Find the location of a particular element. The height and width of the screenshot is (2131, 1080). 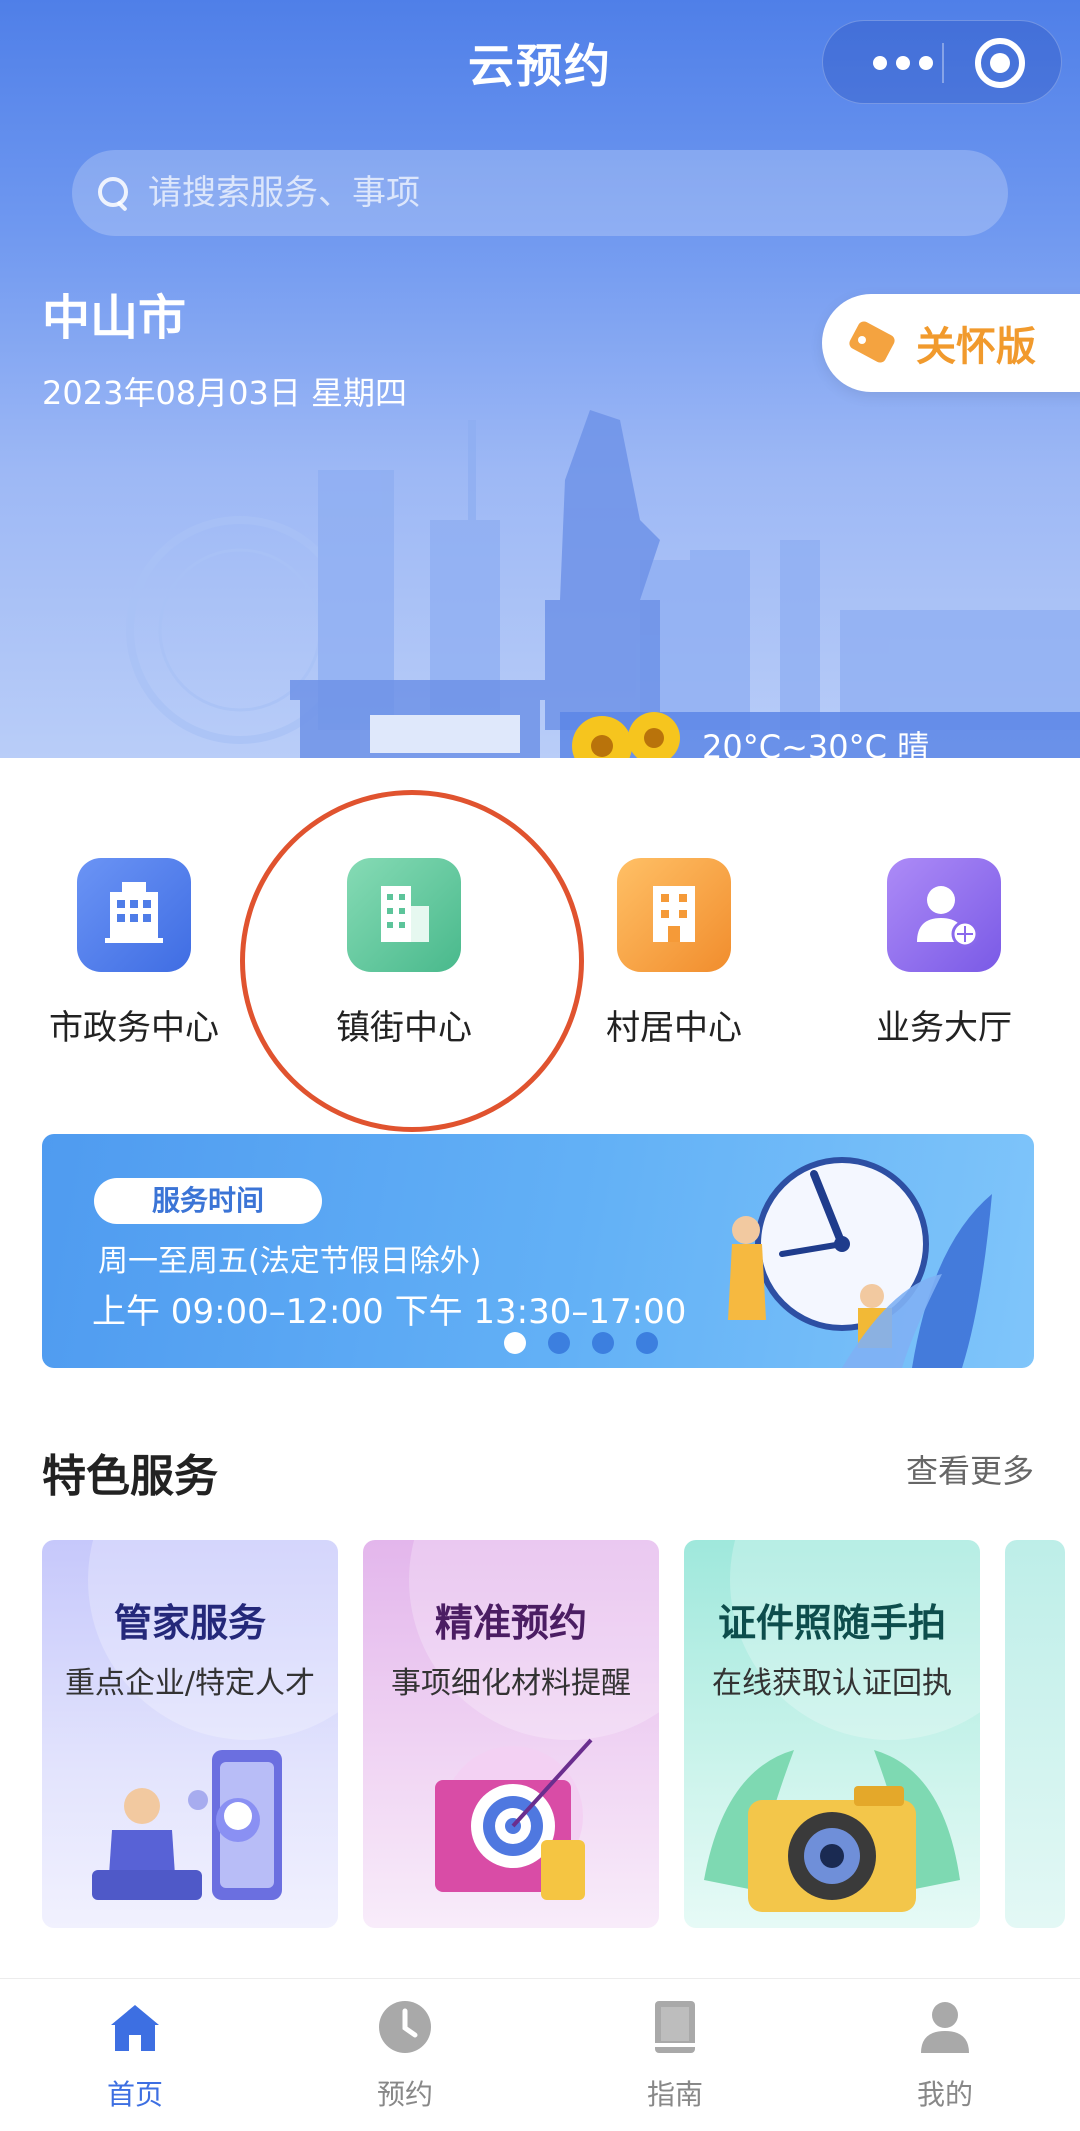

user-icon is located at coordinates (945, 2027).